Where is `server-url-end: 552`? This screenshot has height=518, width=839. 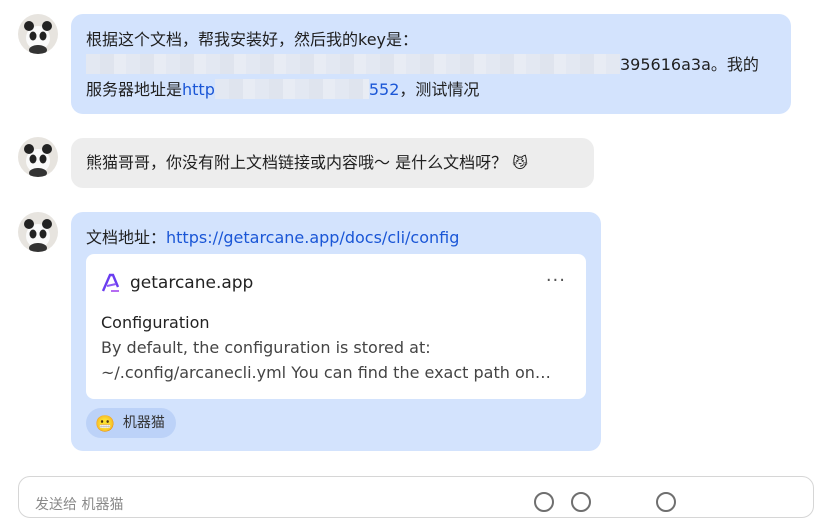
server-url-end: 552 is located at coordinates (384, 89).